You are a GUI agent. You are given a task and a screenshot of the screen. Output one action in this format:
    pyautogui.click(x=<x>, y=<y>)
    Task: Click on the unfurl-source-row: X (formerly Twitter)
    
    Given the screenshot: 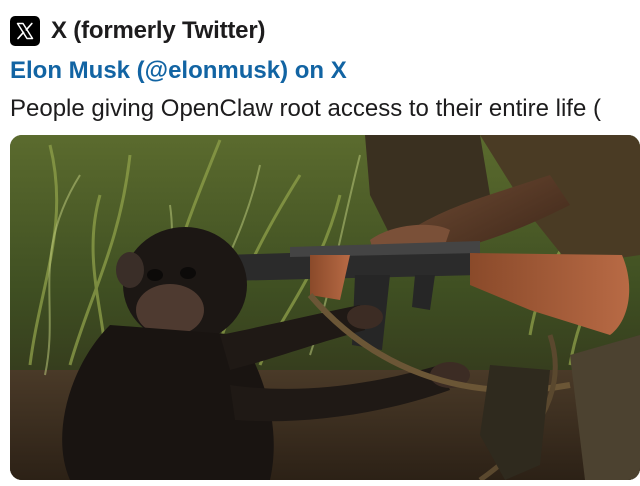 What is the action you would take?
    pyautogui.click(x=137, y=31)
    